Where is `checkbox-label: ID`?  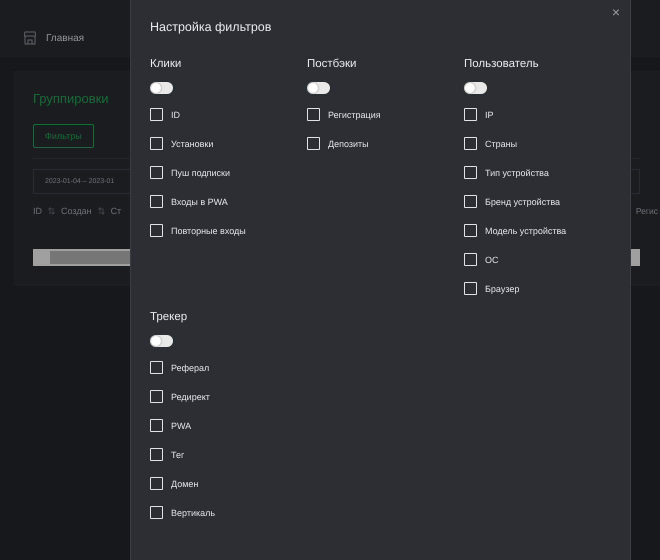 checkbox-label: ID is located at coordinates (175, 115).